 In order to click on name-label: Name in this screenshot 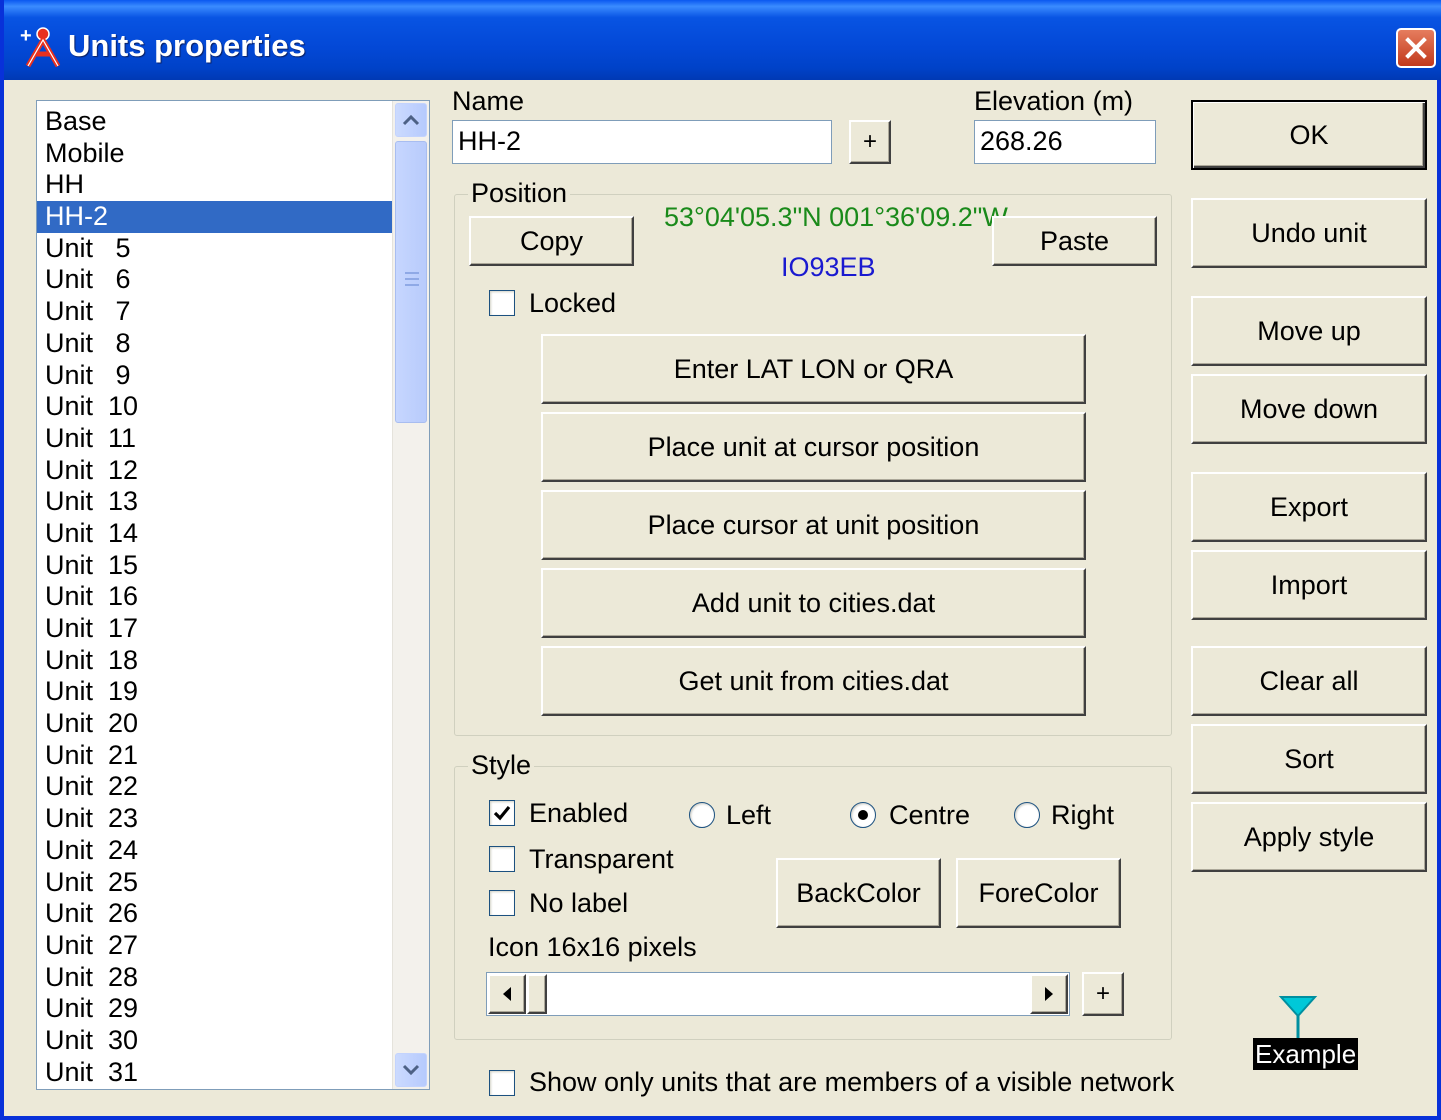, I will do `click(488, 101)`.